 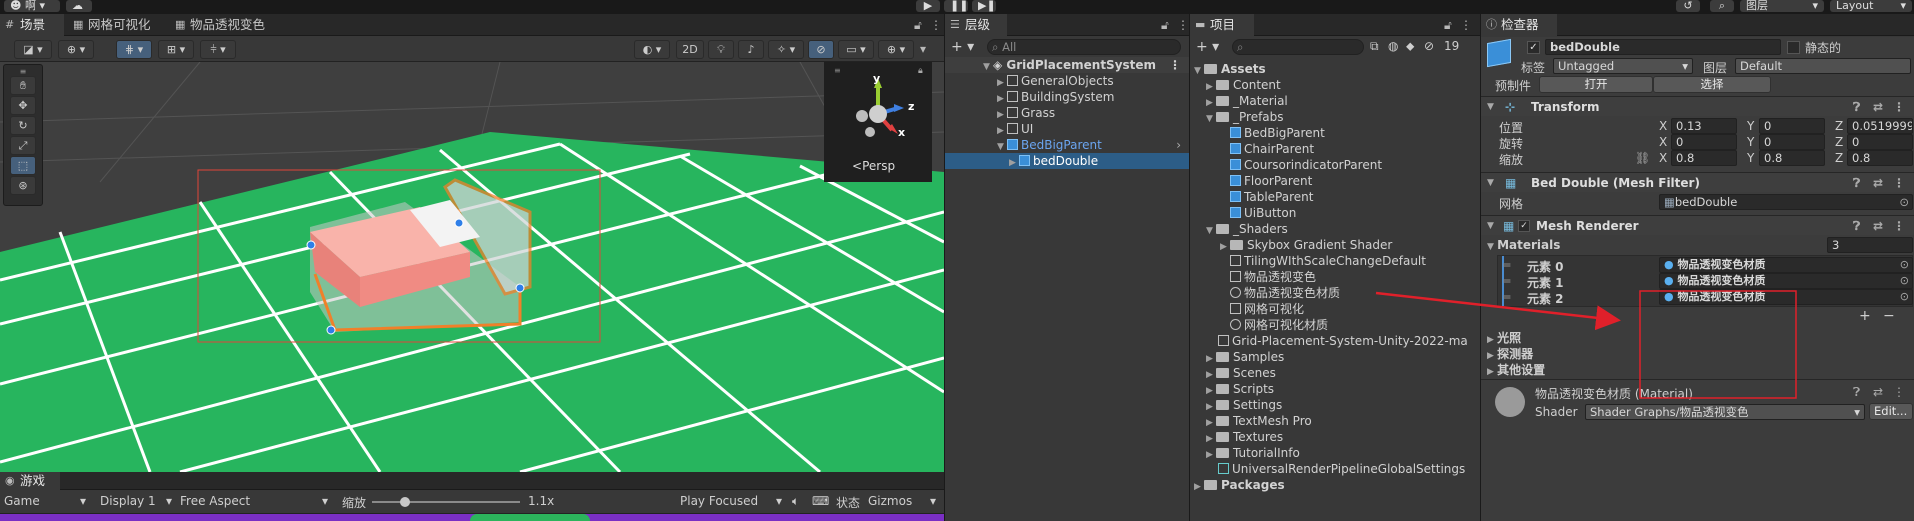 I want to click on hierarchy-item-prefab: ▼ BedBigParent ›, so click(x=1067, y=145).